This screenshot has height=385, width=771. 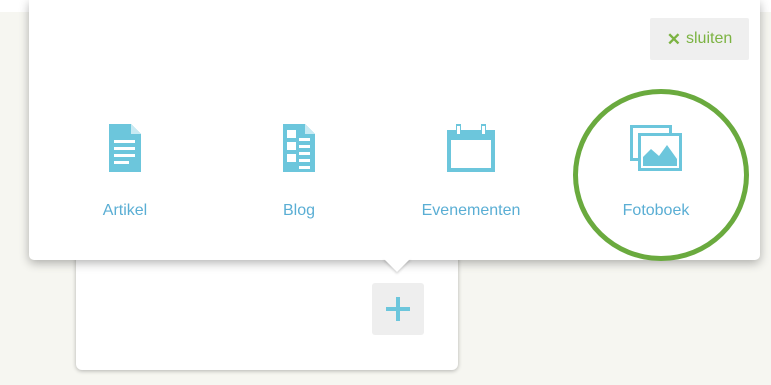 What do you see at coordinates (656, 148) in the screenshot?
I see `photo-album-icon` at bounding box center [656, 148].